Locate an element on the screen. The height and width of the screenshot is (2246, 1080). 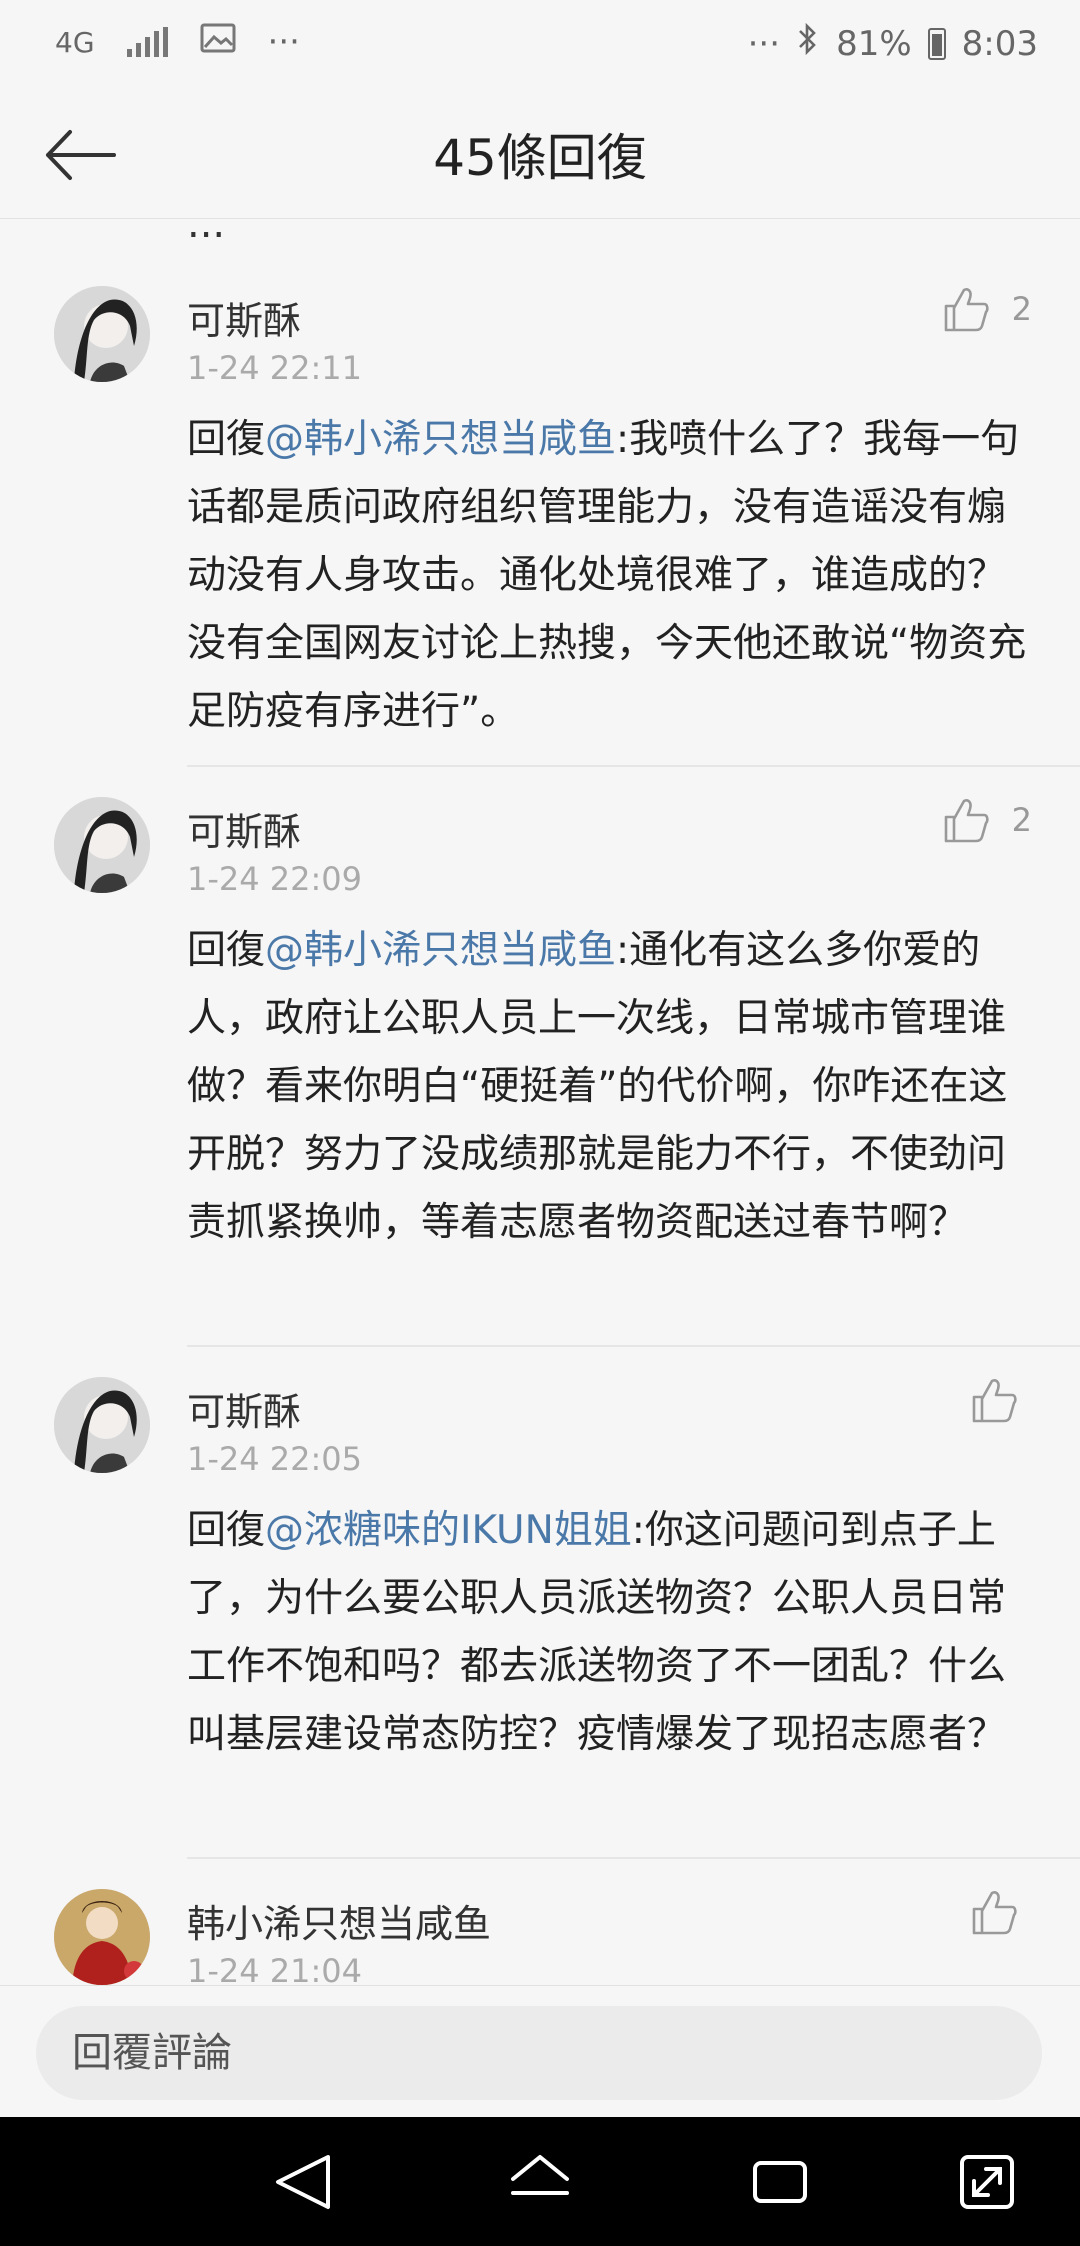
nav-recents-button is located at coordinates (780, 2182).